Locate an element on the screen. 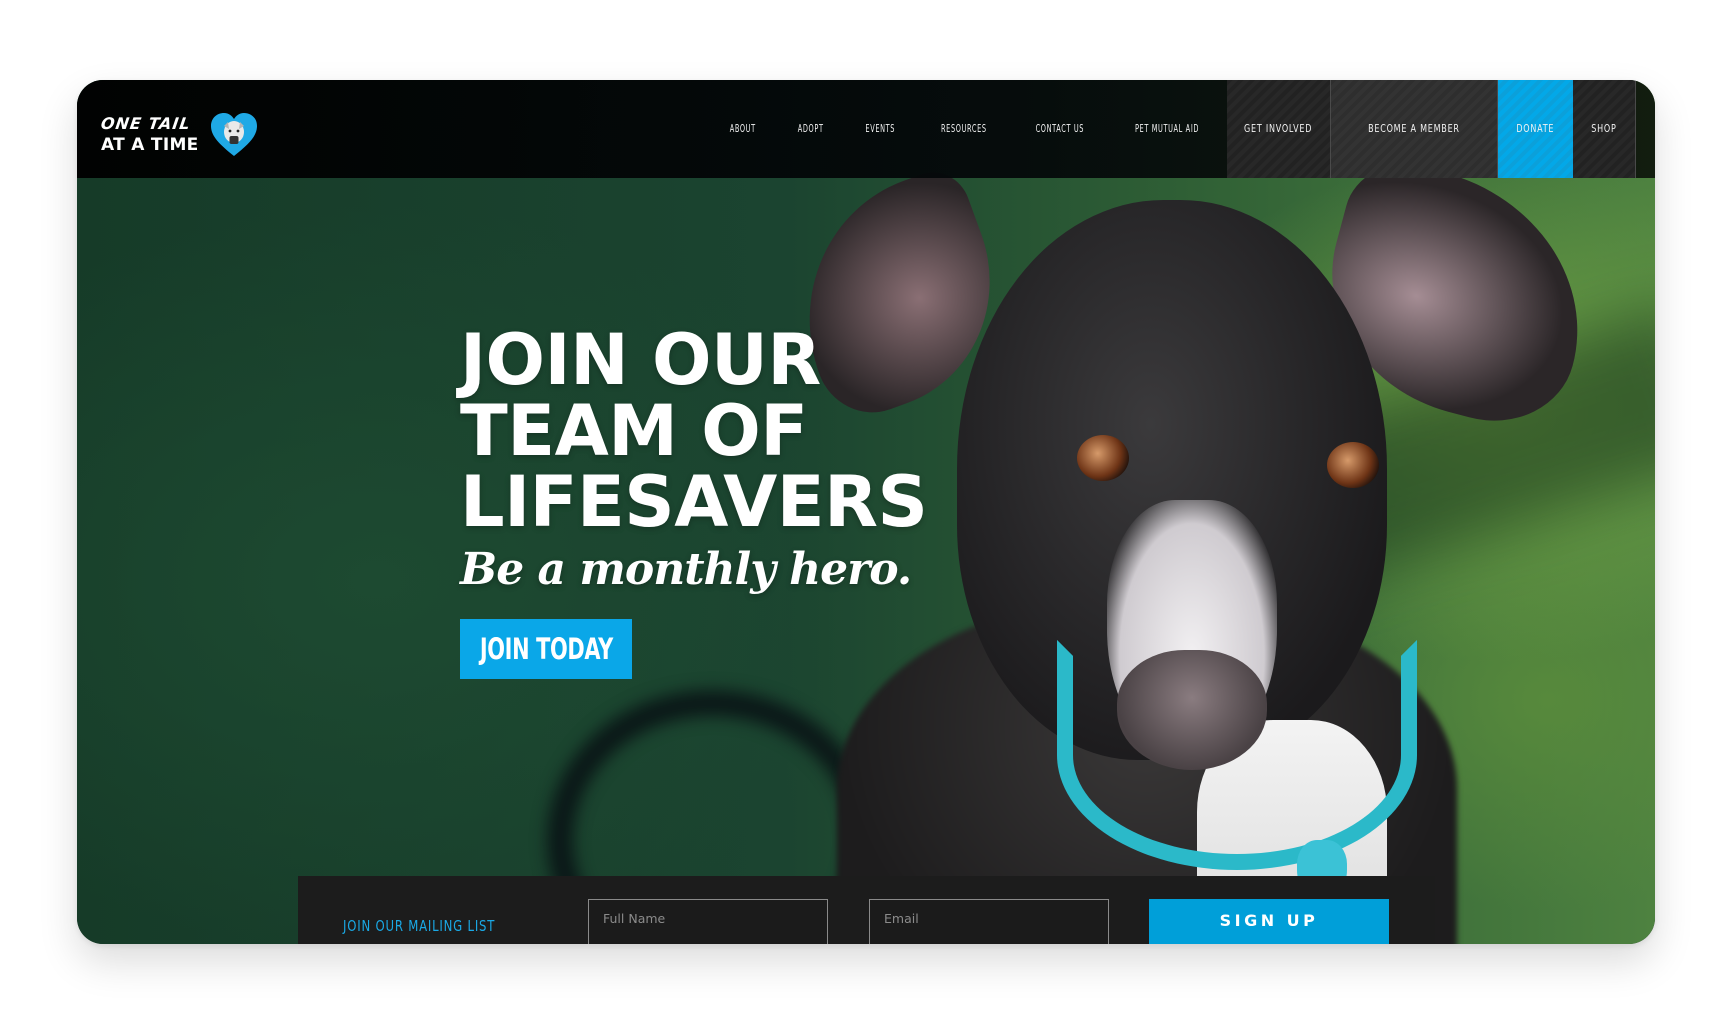 The image size is (1730, 1024). join-today-button: JOIN TODAY is located at coordinates (546, 649).